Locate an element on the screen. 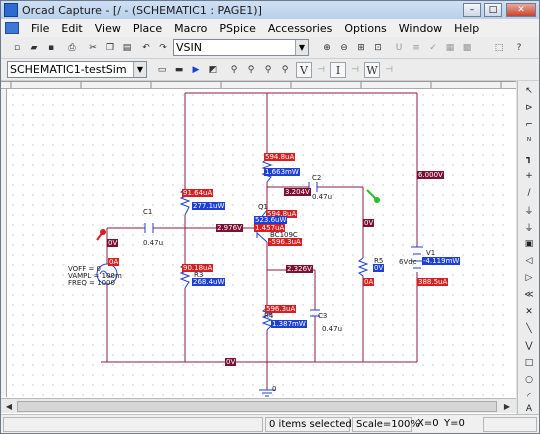 This screenshot has width=540, height=434. document-icon is located at coordinates (12, 28).